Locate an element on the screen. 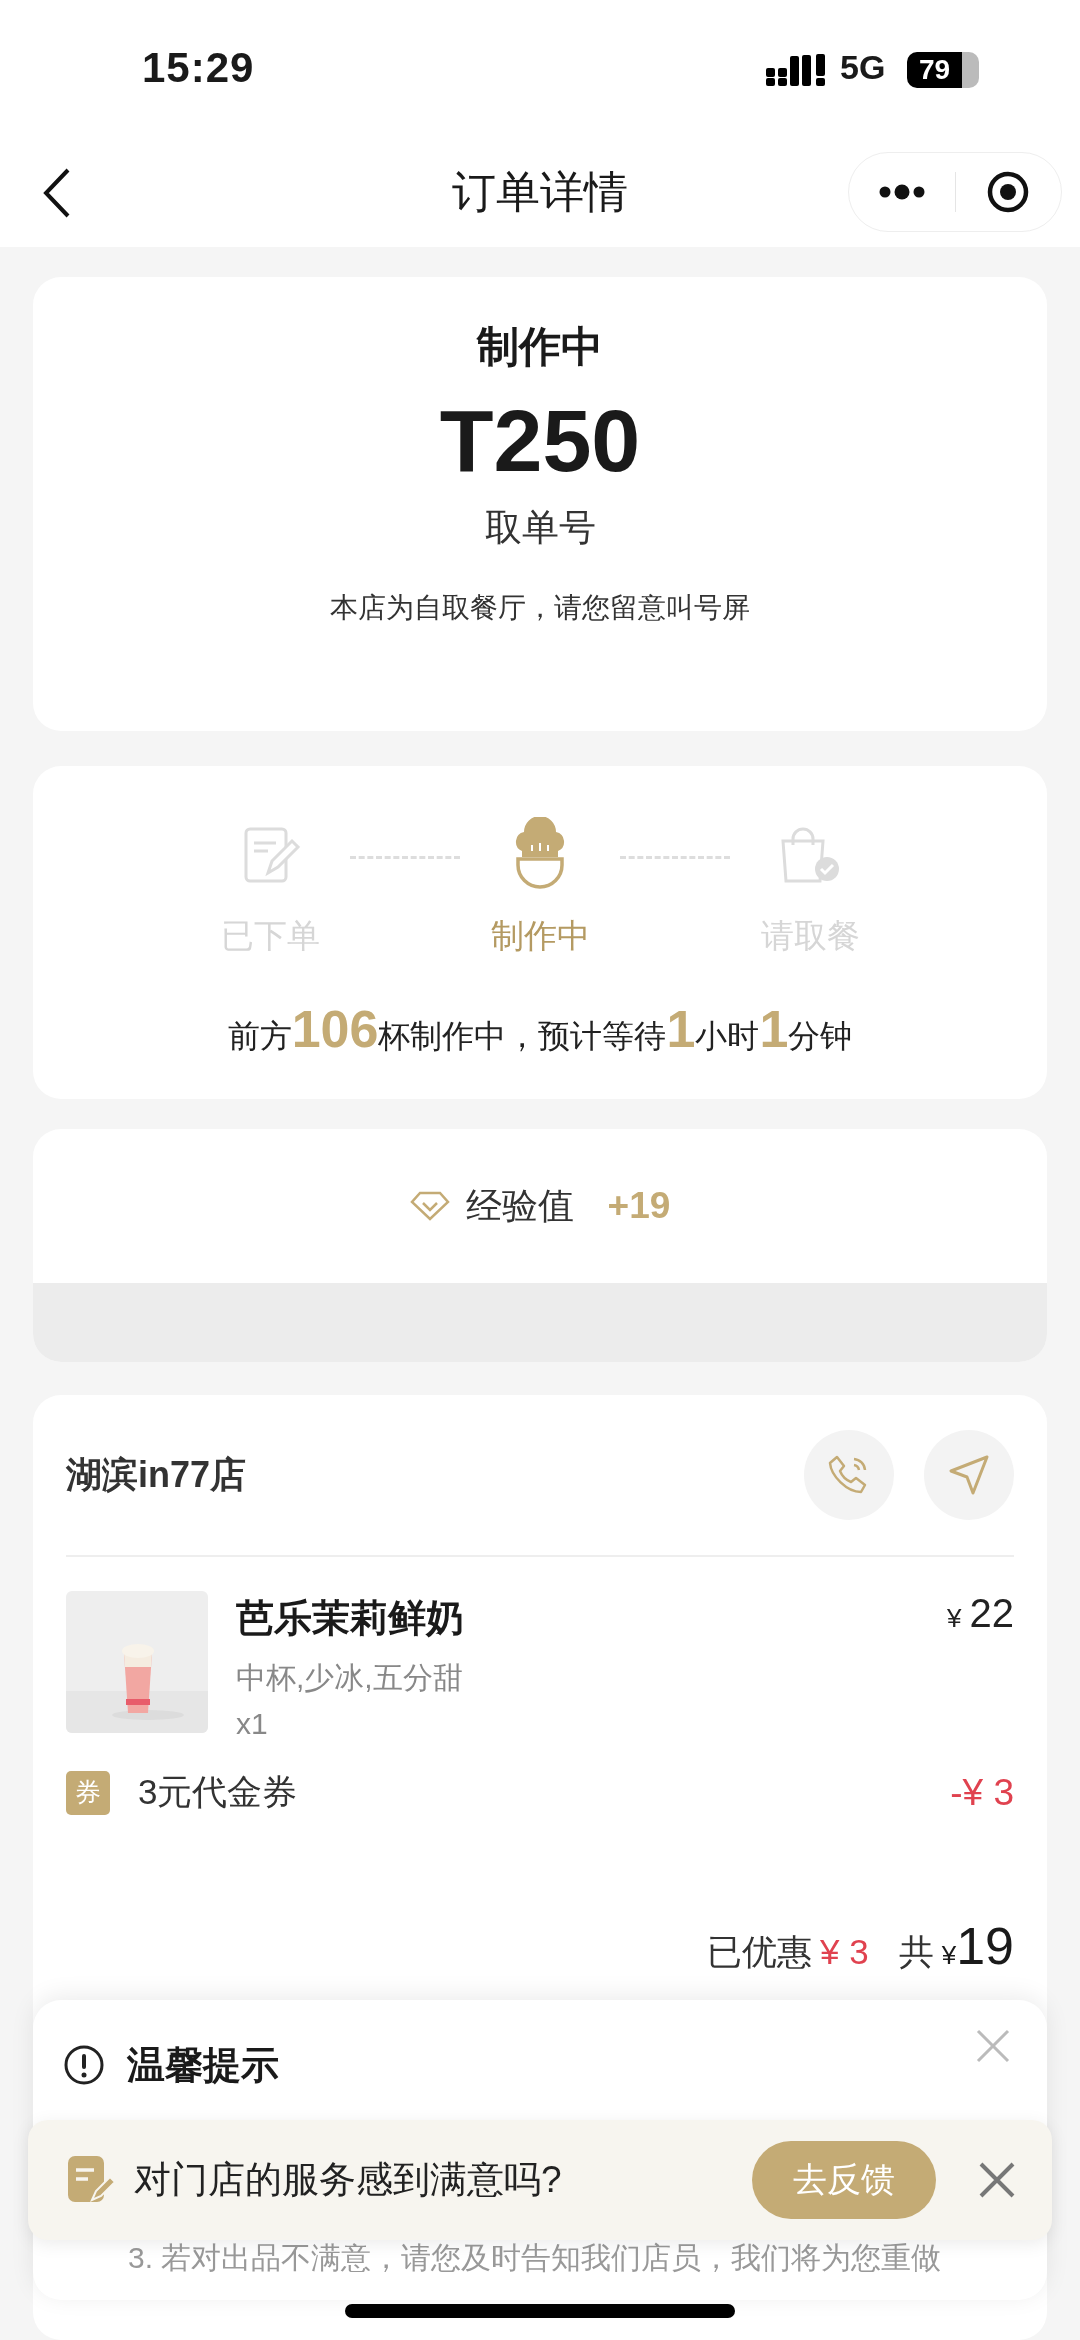 This screenshot has height=2340, width=1080. discount-label: 已优惠 is located at coordinates (760, 1952).